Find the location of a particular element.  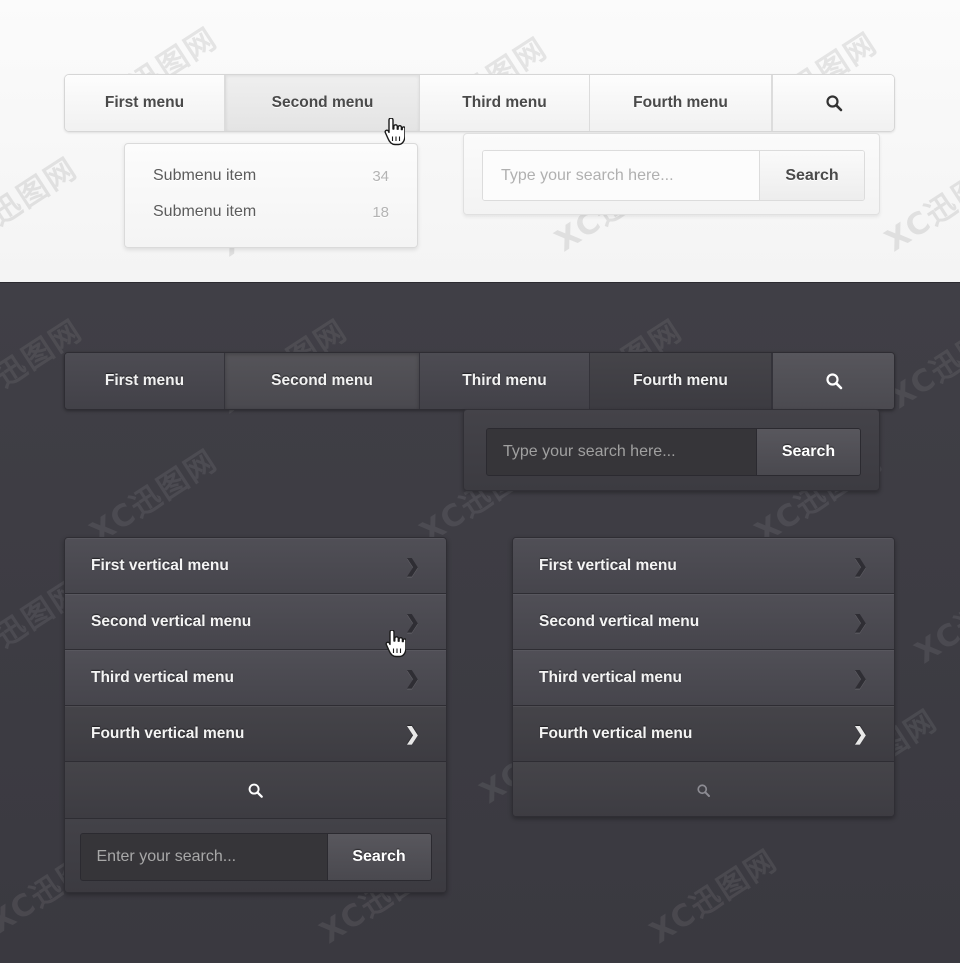

dark-search-row: Search is located at coordinates (673, 452).